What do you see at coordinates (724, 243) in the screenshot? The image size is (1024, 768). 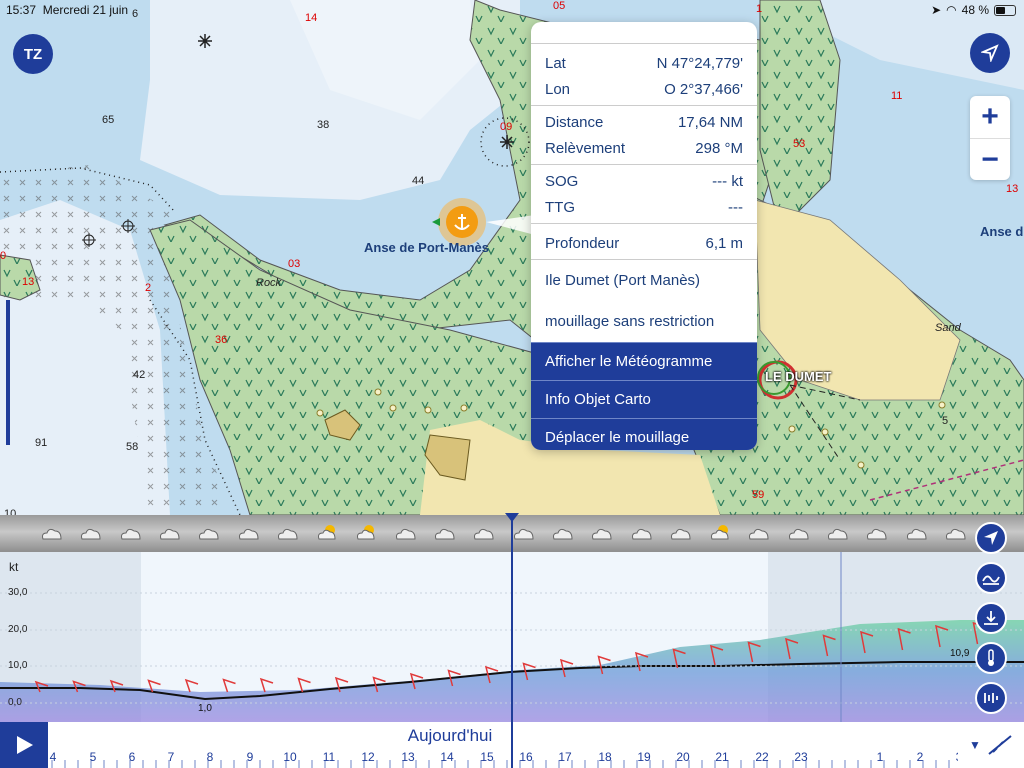 I see `depth-value: 6,1 m` at bounding box center [724, 243].